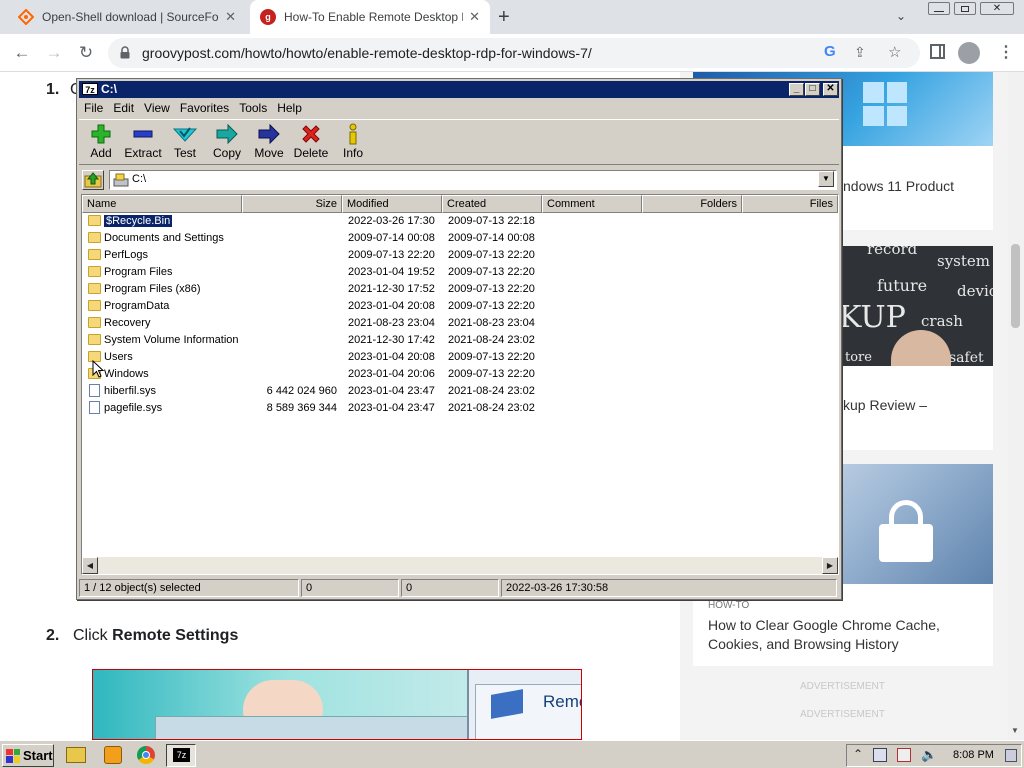 Image resolution: width=1024 pixels, height=768 pixels. What do you see at coordinates (858, 754) in the screenshot?
I see `tray-expand-icon: ⌃` at bounding box center [858, 754].